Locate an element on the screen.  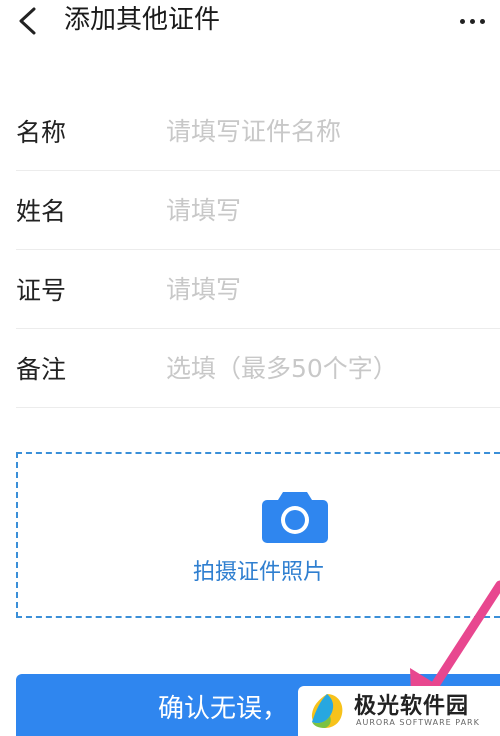
name-label: 名称 is located at coordinates (41, 132).